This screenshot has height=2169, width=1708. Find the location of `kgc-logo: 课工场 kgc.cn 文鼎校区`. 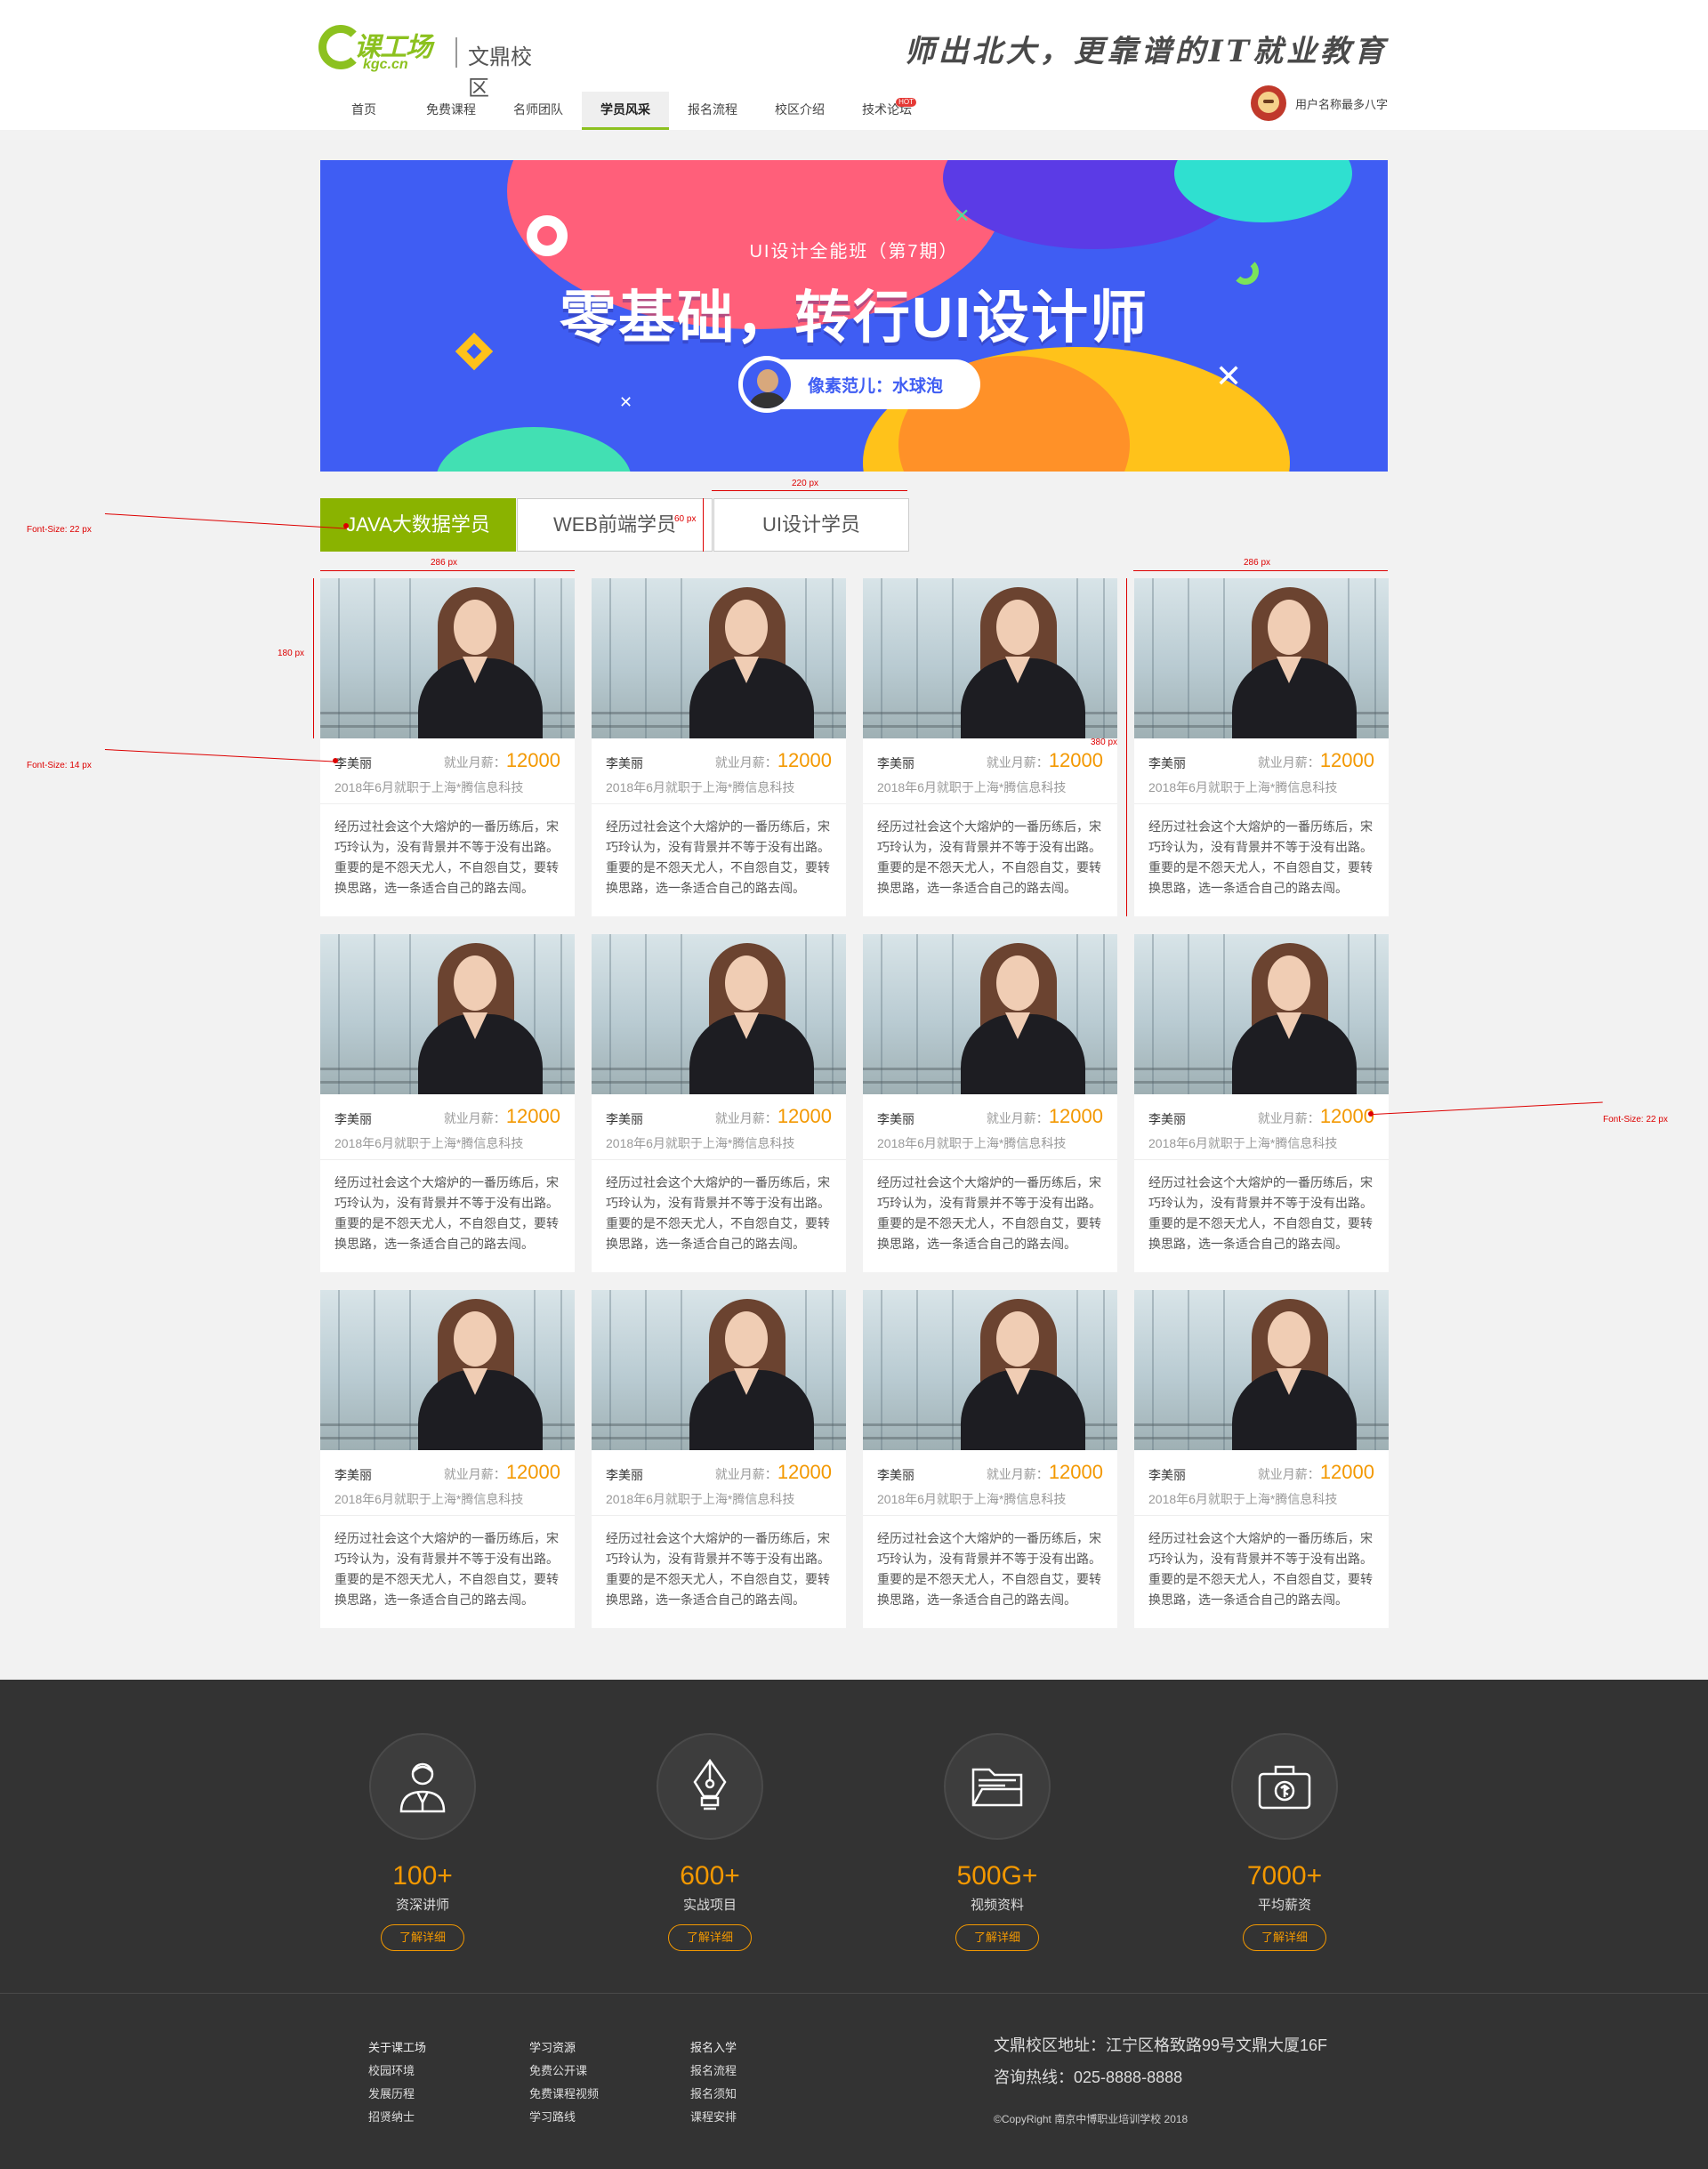

kgc-logo: 课工场 kgc.cn 文鼎校区 is located at coordinates (434, 60).